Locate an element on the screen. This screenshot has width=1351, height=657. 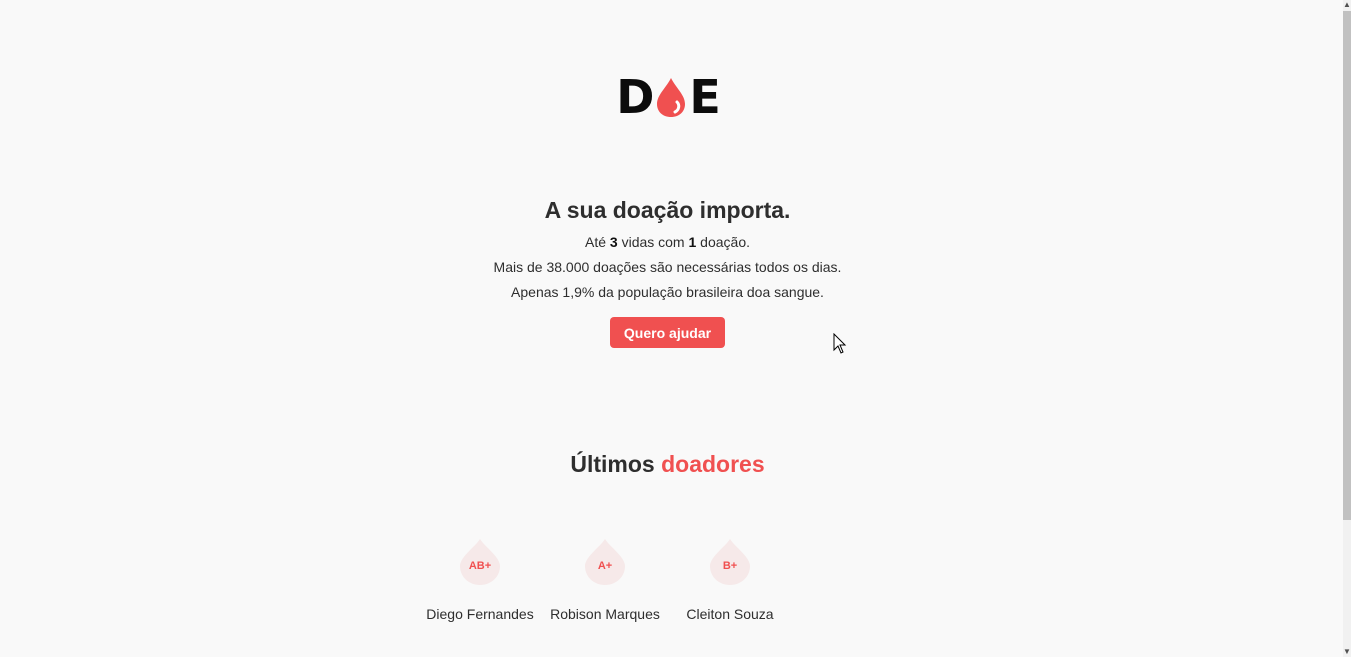
hero-title: A sua doação importa. is located at coordinates (667, 210).